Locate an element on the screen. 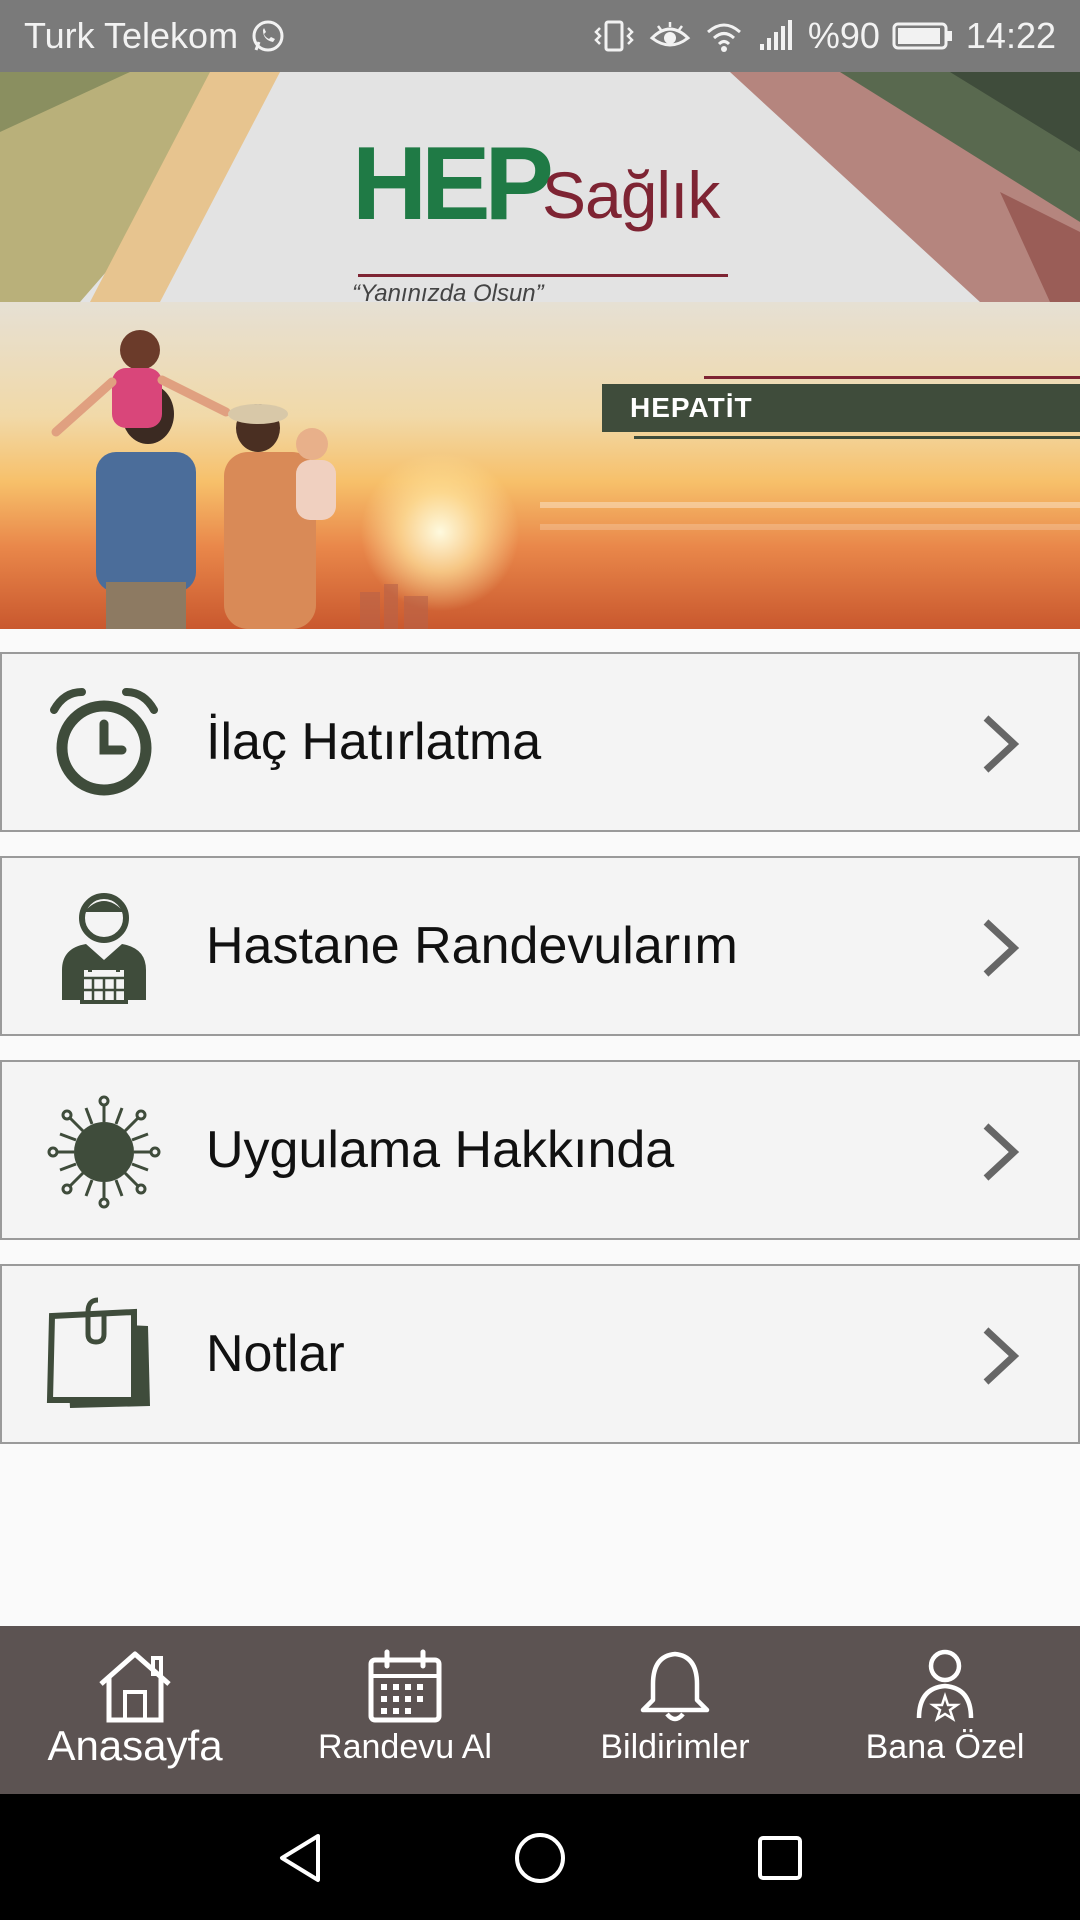 The width and height of the screenshot is (1080, 1920). menu-item-label: İlaç Hatırlatma is located at coordinates (374, 742).